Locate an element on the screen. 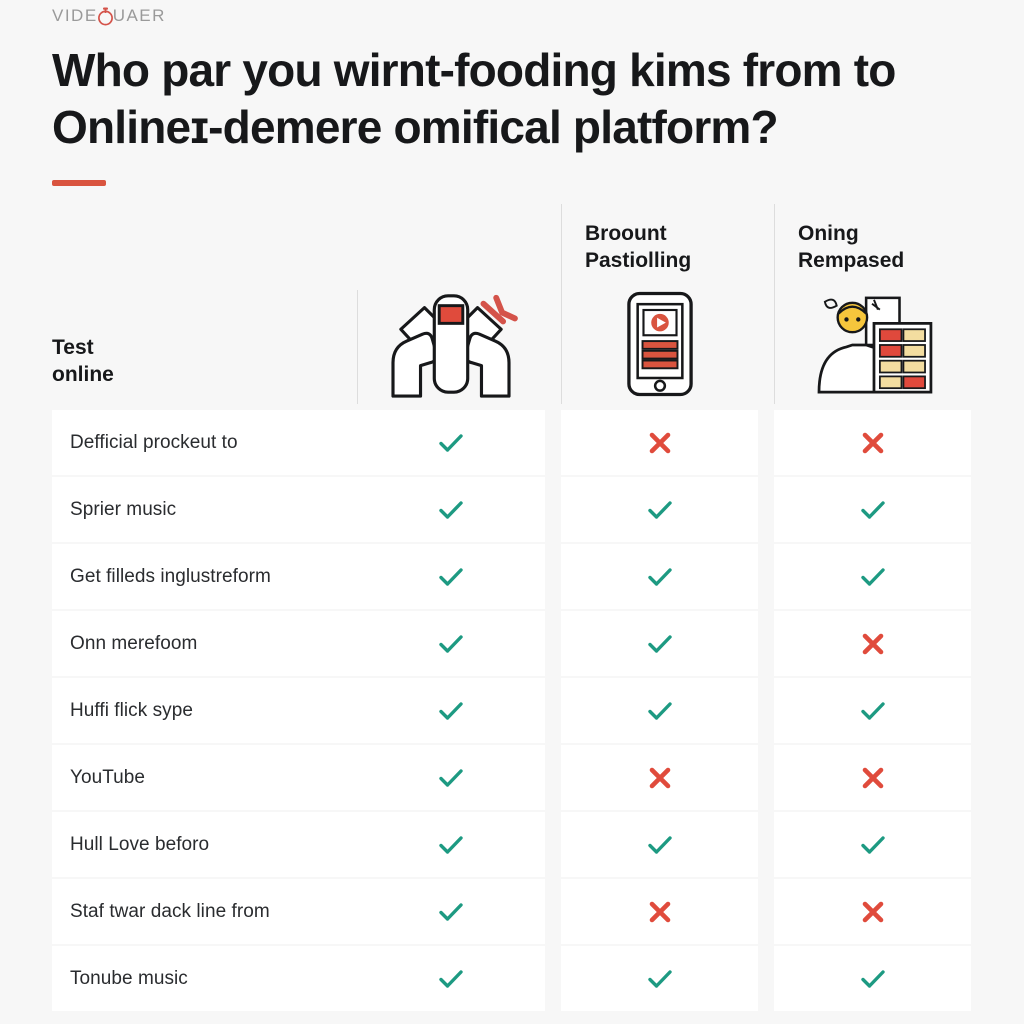 This screenshot has width=1024, height=1024. logo-text-after: UAER is located at coordinates (139, 15).